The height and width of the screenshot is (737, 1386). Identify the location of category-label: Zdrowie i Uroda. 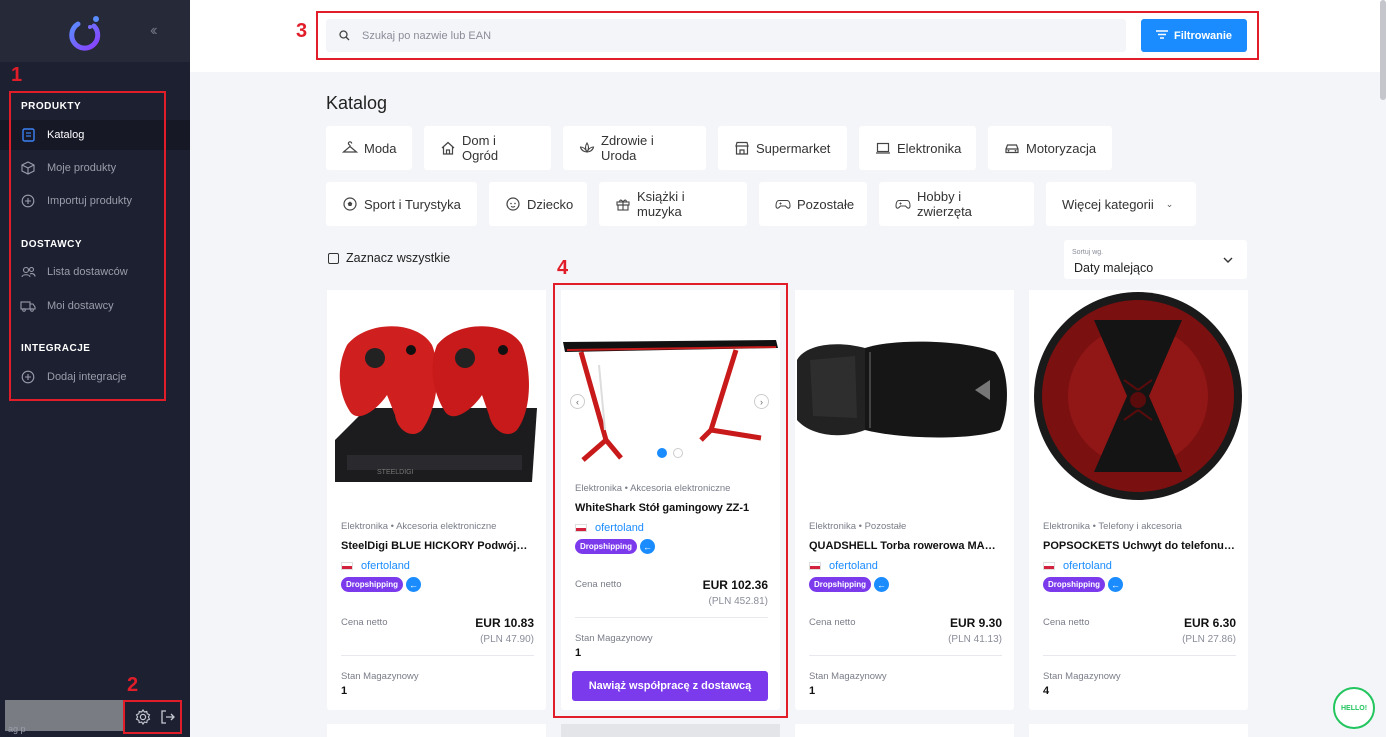
(627, 148).